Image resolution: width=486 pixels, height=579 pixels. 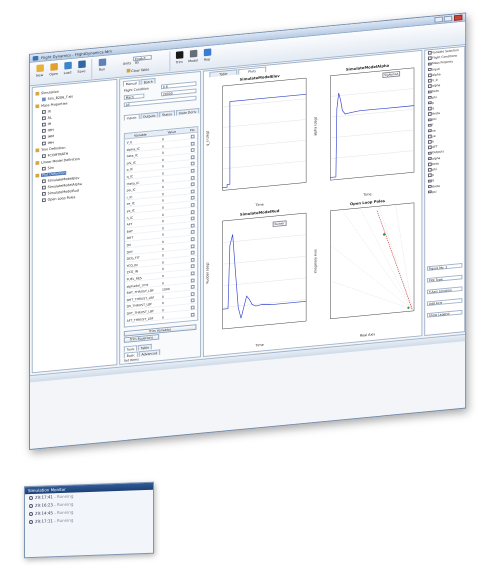 What do you see at coordinates (134, 96) in the screenshot?
I see `mach-select: Mach` at bounding box center [134, 96].